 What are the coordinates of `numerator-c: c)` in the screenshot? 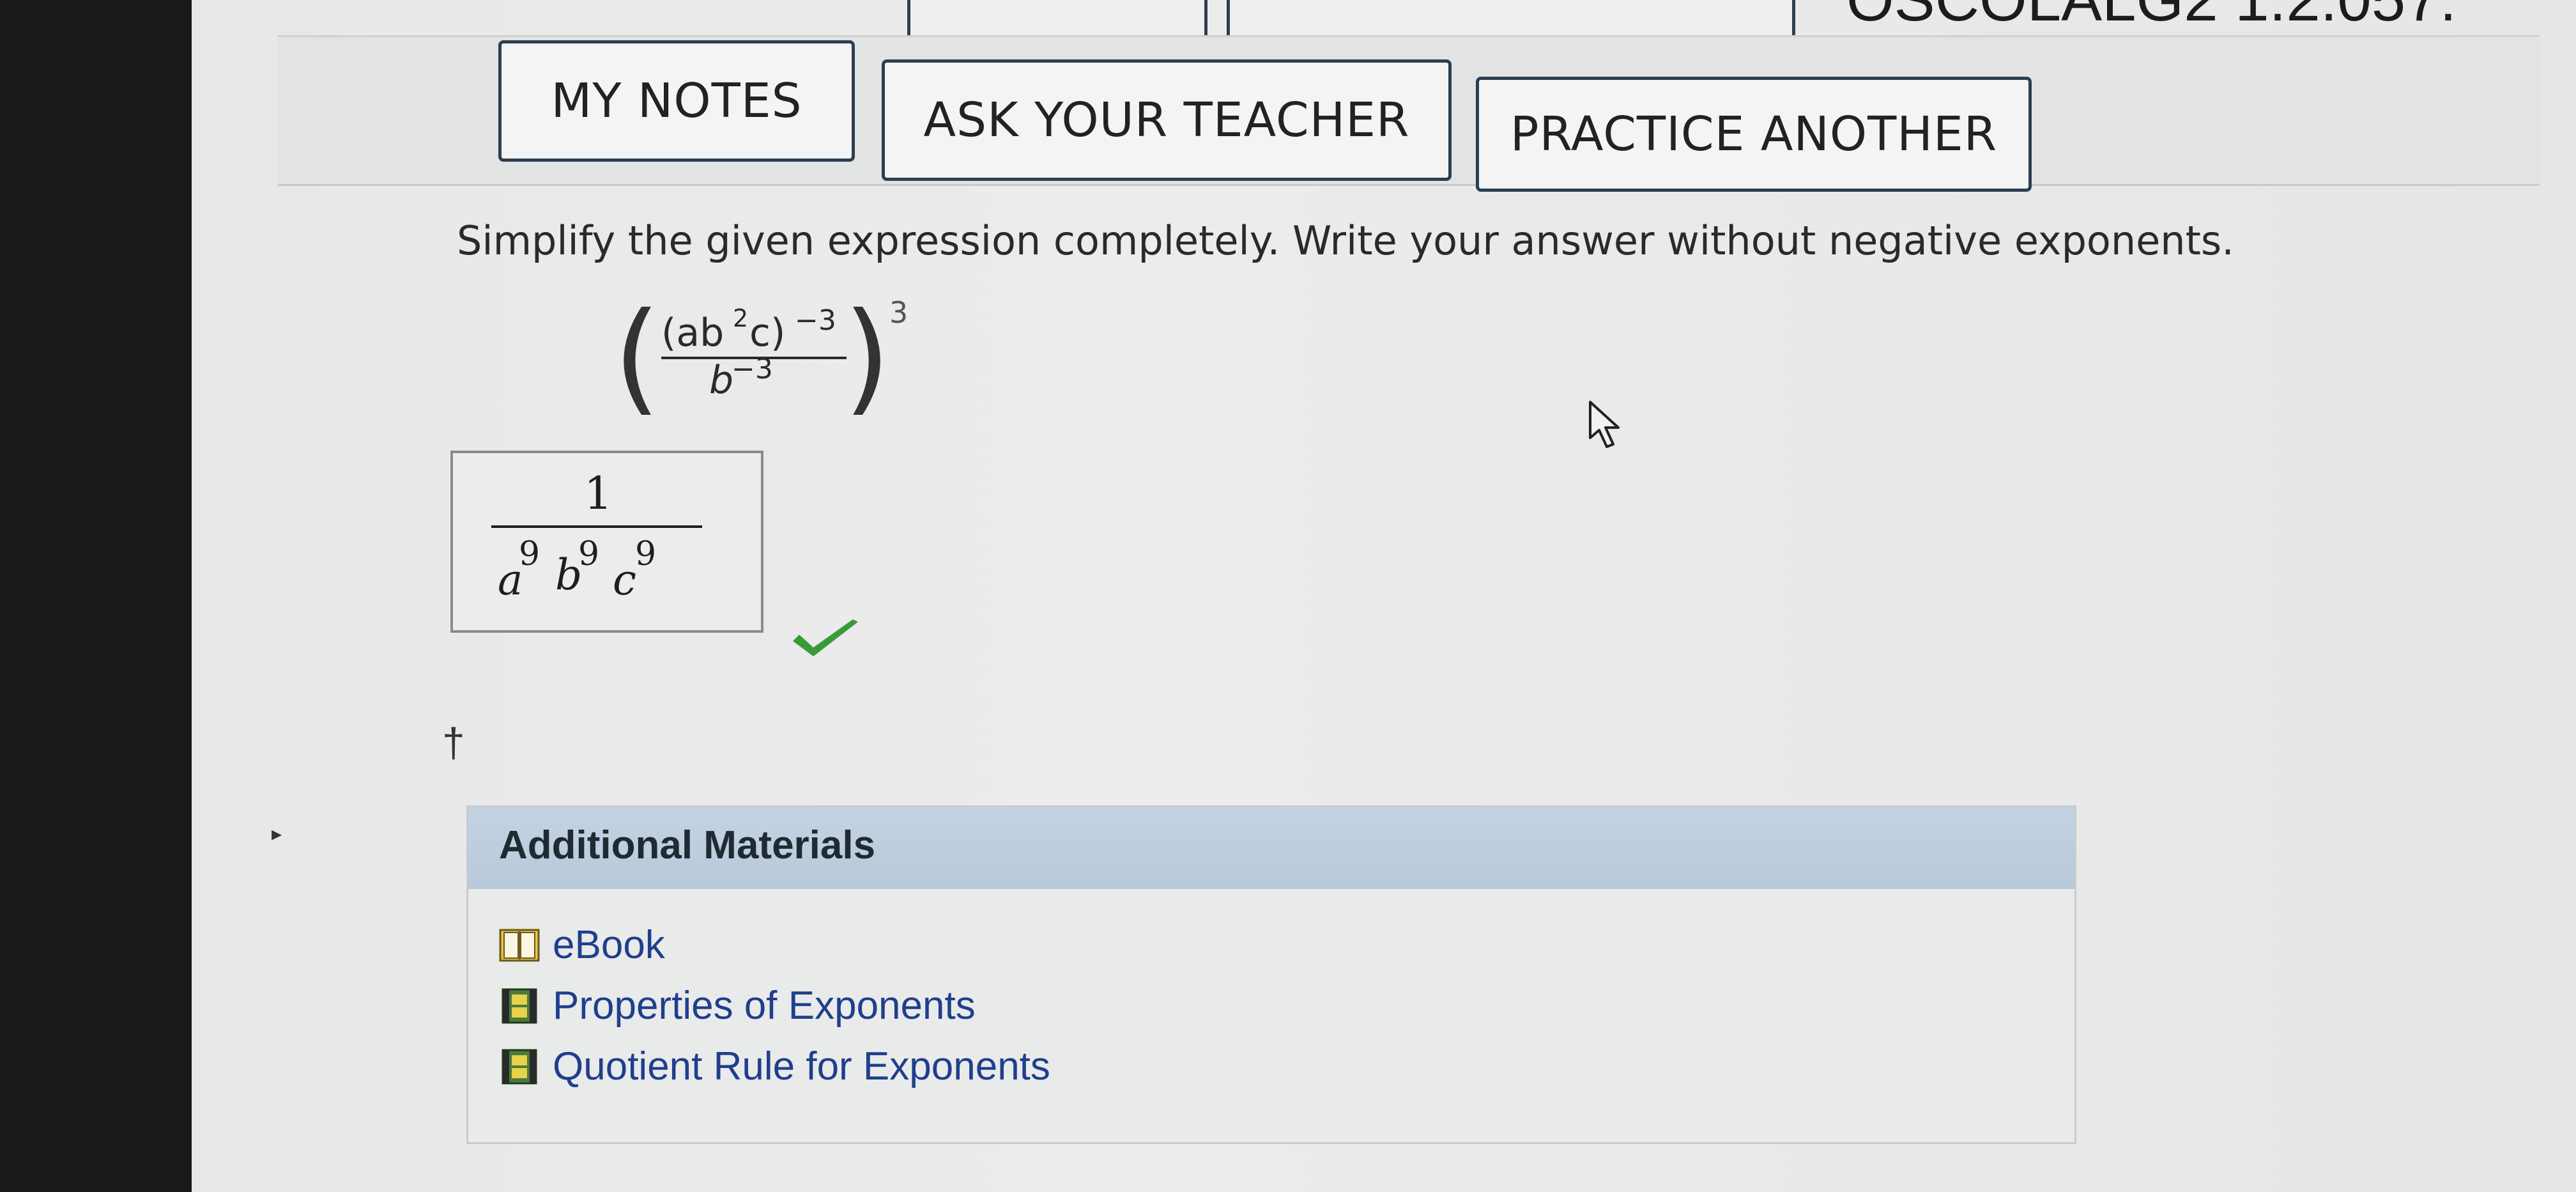 It's located at (767, 333).